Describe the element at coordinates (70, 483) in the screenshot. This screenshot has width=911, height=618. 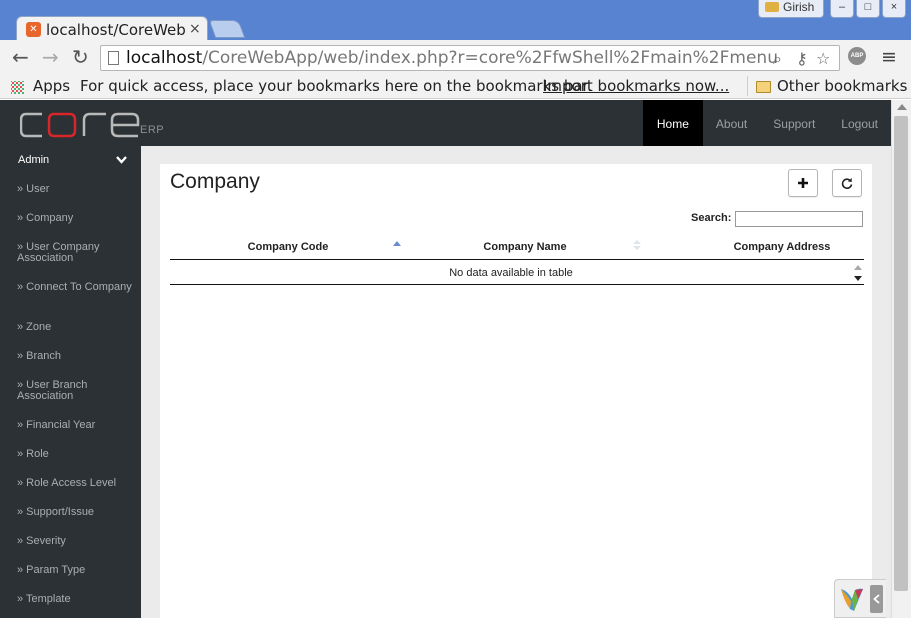
I see `sidebar-item-role-access-level: » Role Access Level` at that location.